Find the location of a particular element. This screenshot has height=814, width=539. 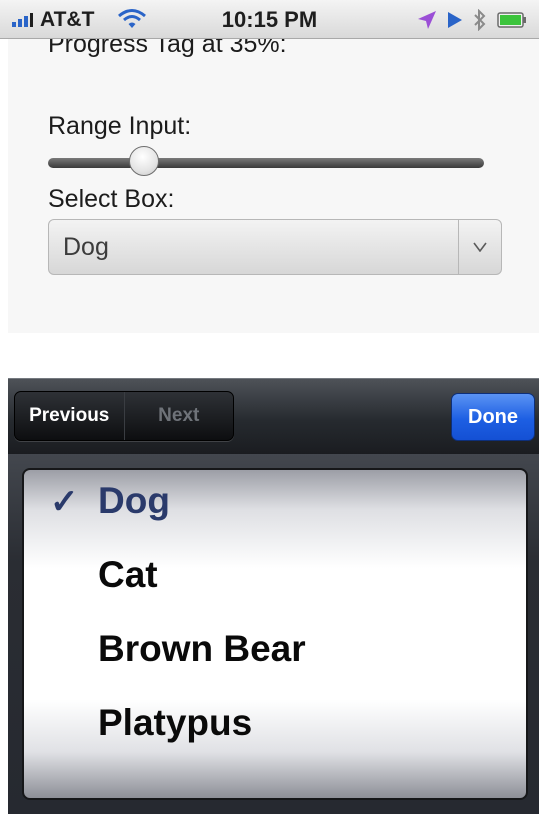

location-arrow-icon is located at coordinates (427, 22).